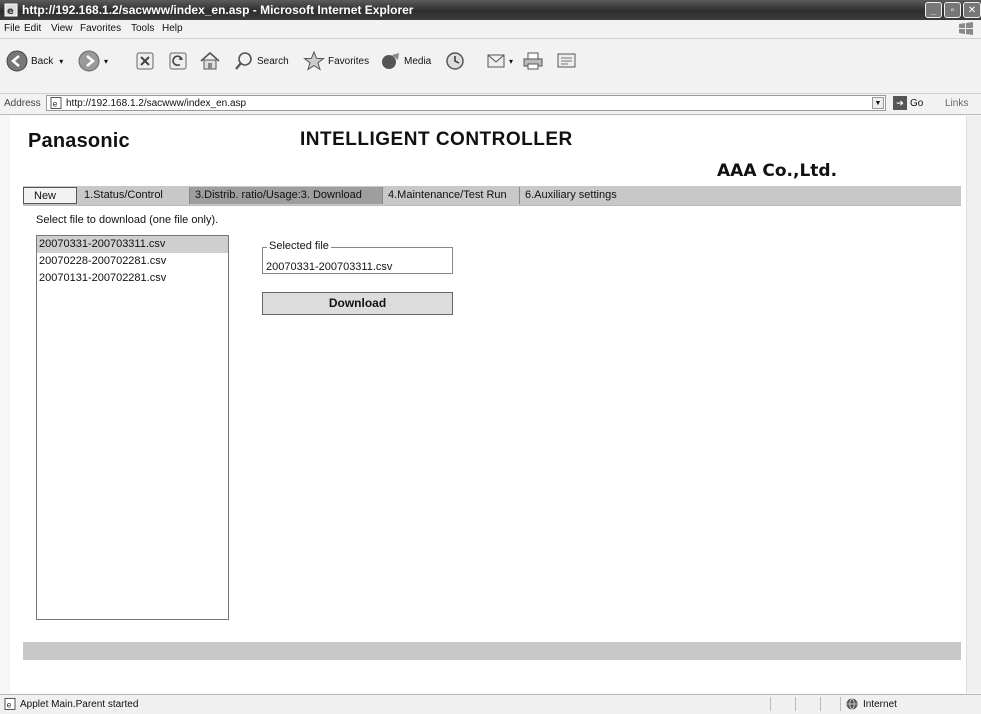 The image size is (981, 714). Describe the element at coordinates (156, 103) in the screenshot. I see `address-url: http://192.168.1.2/sacwww/index_en.asp` at that location.